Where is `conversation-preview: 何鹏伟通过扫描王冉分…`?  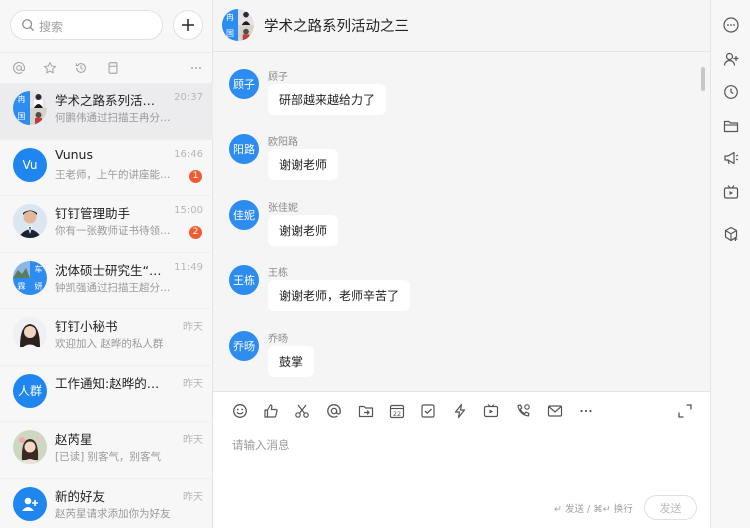
conversation-preview: 何鹏伟通过扫描王冉分… is located at coordinates (113, 118).